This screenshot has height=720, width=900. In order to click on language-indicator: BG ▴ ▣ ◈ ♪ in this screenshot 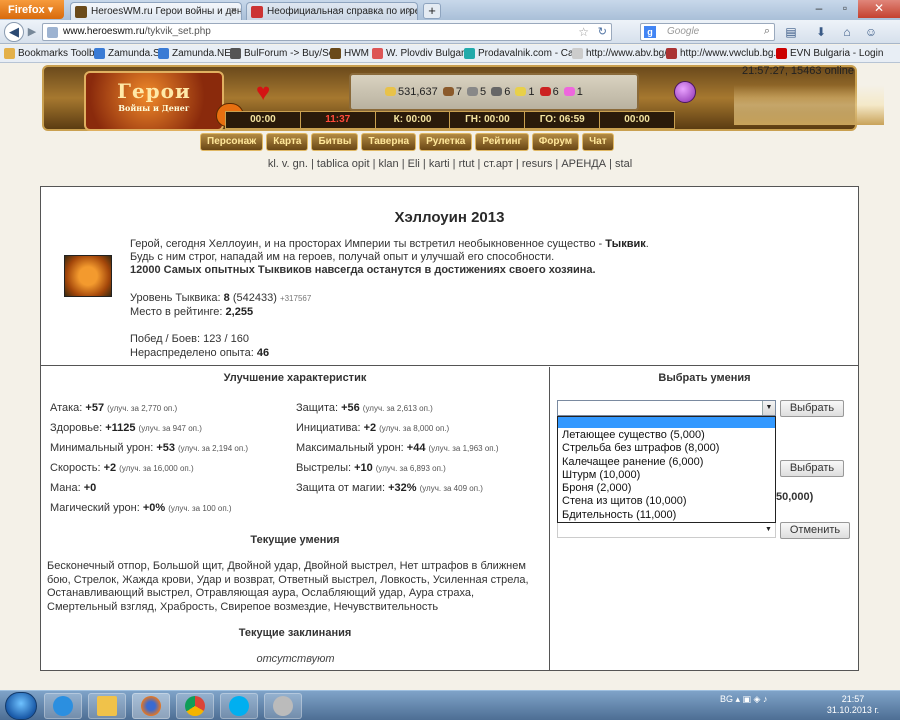, I will do `click(743, 699)`.